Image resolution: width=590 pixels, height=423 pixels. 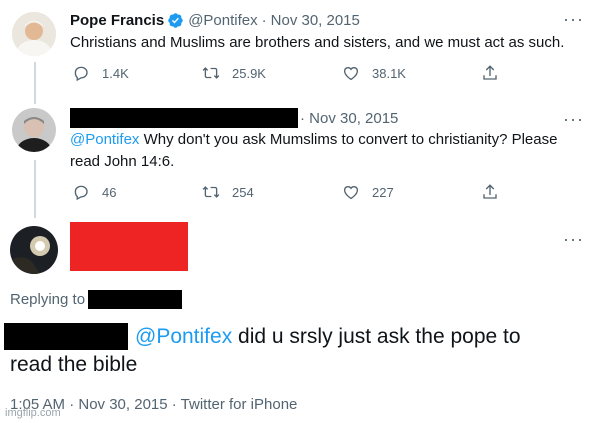 What do you see at coordinates (243, 192) in the screenshot?
I see `retweet-count: 254` at bounding box center [243, 192].